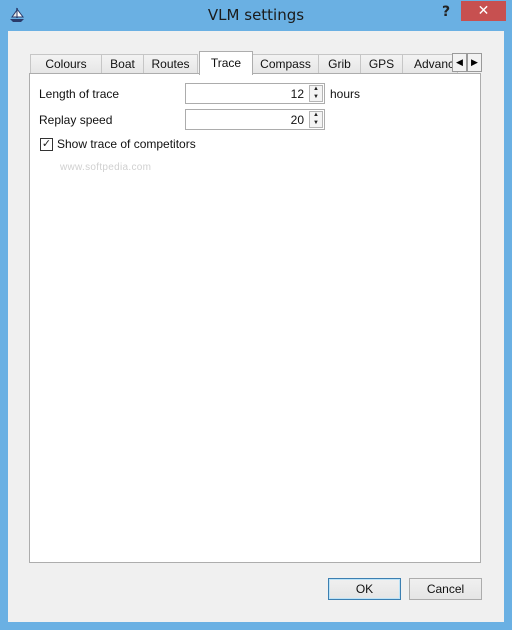  Describe the element at coordinates (339, 63) in the screenshot. I see `tab-grib: Grib` at that location.